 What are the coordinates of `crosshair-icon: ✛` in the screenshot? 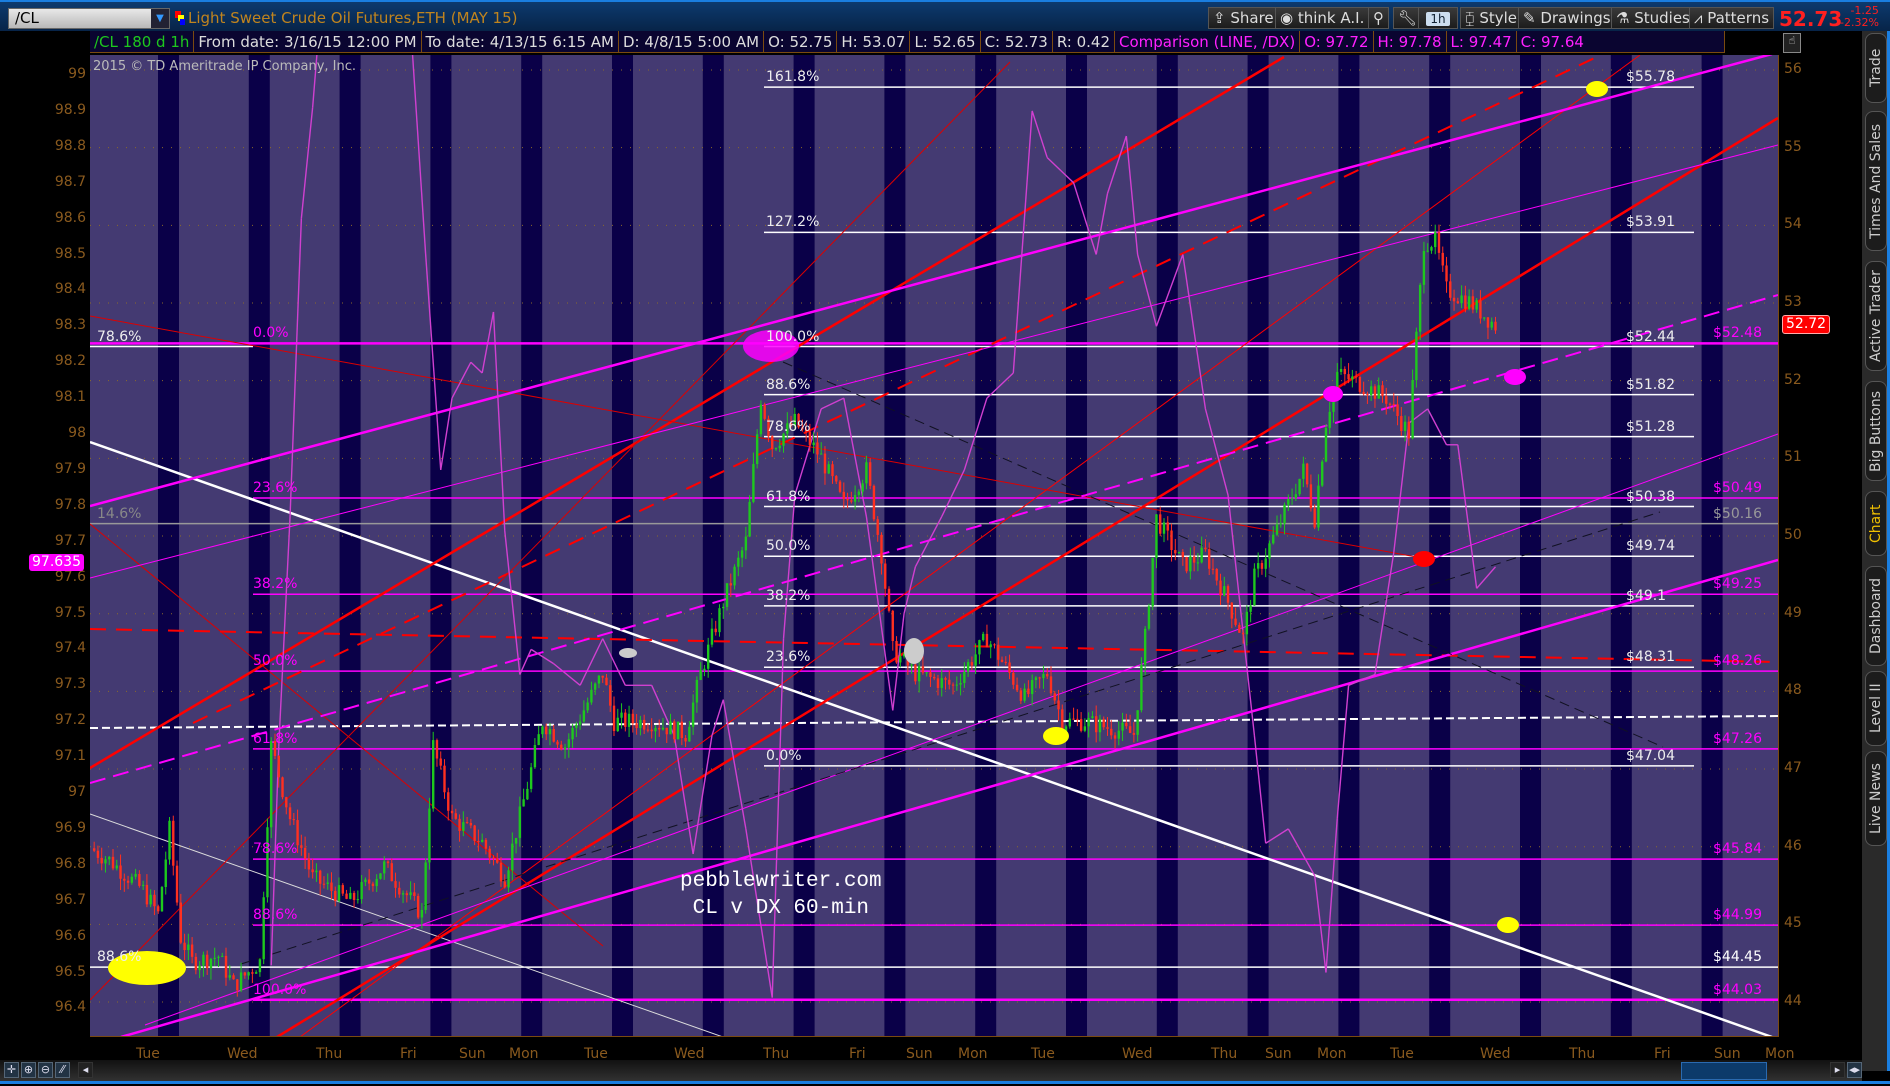 It's located at (11, 1070).